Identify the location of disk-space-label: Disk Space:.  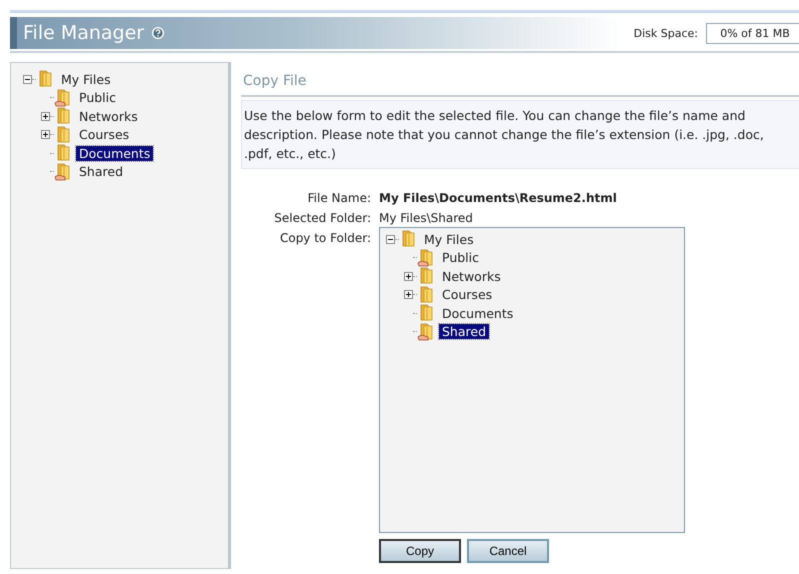
(666, 33).